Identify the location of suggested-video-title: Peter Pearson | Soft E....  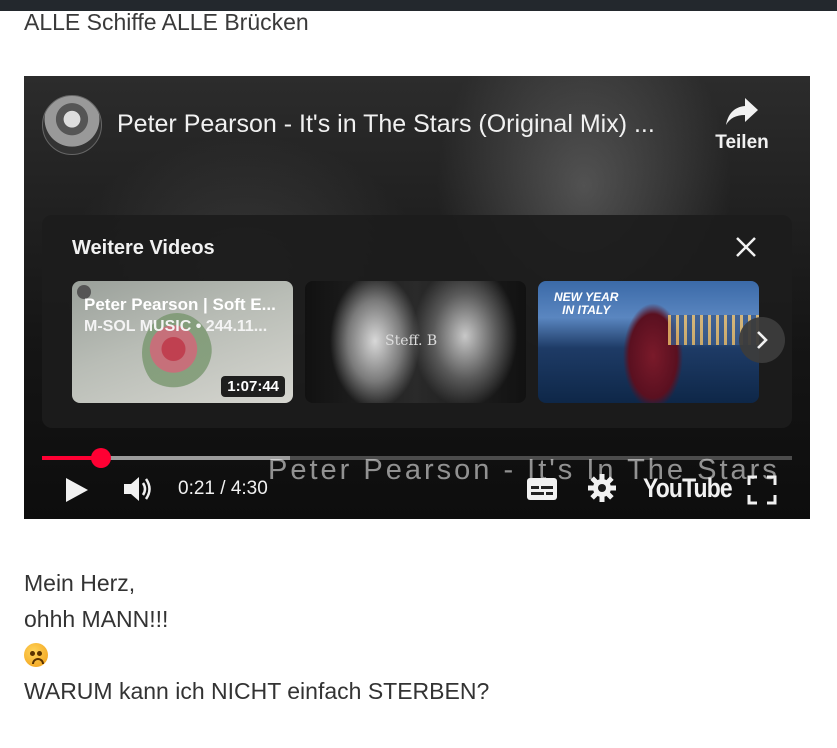
(180, 304).